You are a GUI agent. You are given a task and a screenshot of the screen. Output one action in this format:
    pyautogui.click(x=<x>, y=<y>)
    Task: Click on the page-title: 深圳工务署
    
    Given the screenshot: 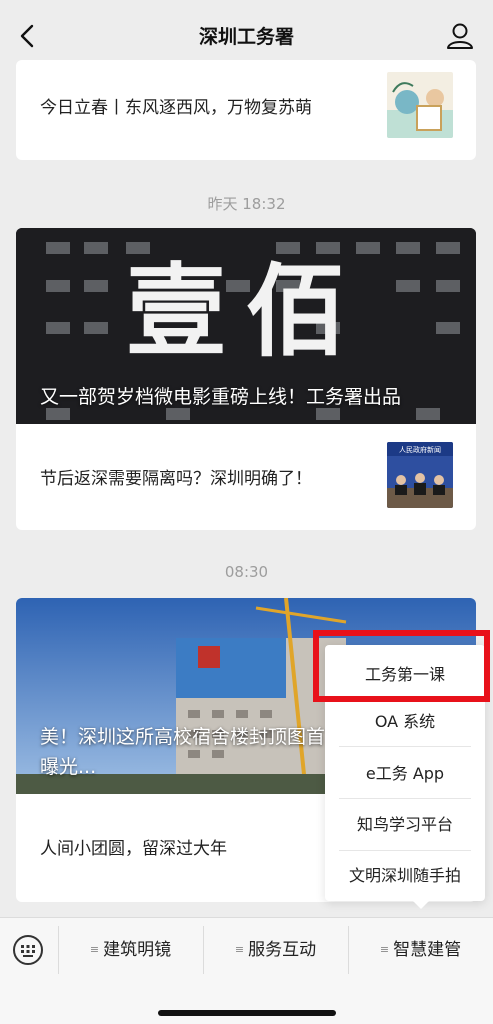 What is the action you would take?
    pyautogui.click(x=246, y=37)
    